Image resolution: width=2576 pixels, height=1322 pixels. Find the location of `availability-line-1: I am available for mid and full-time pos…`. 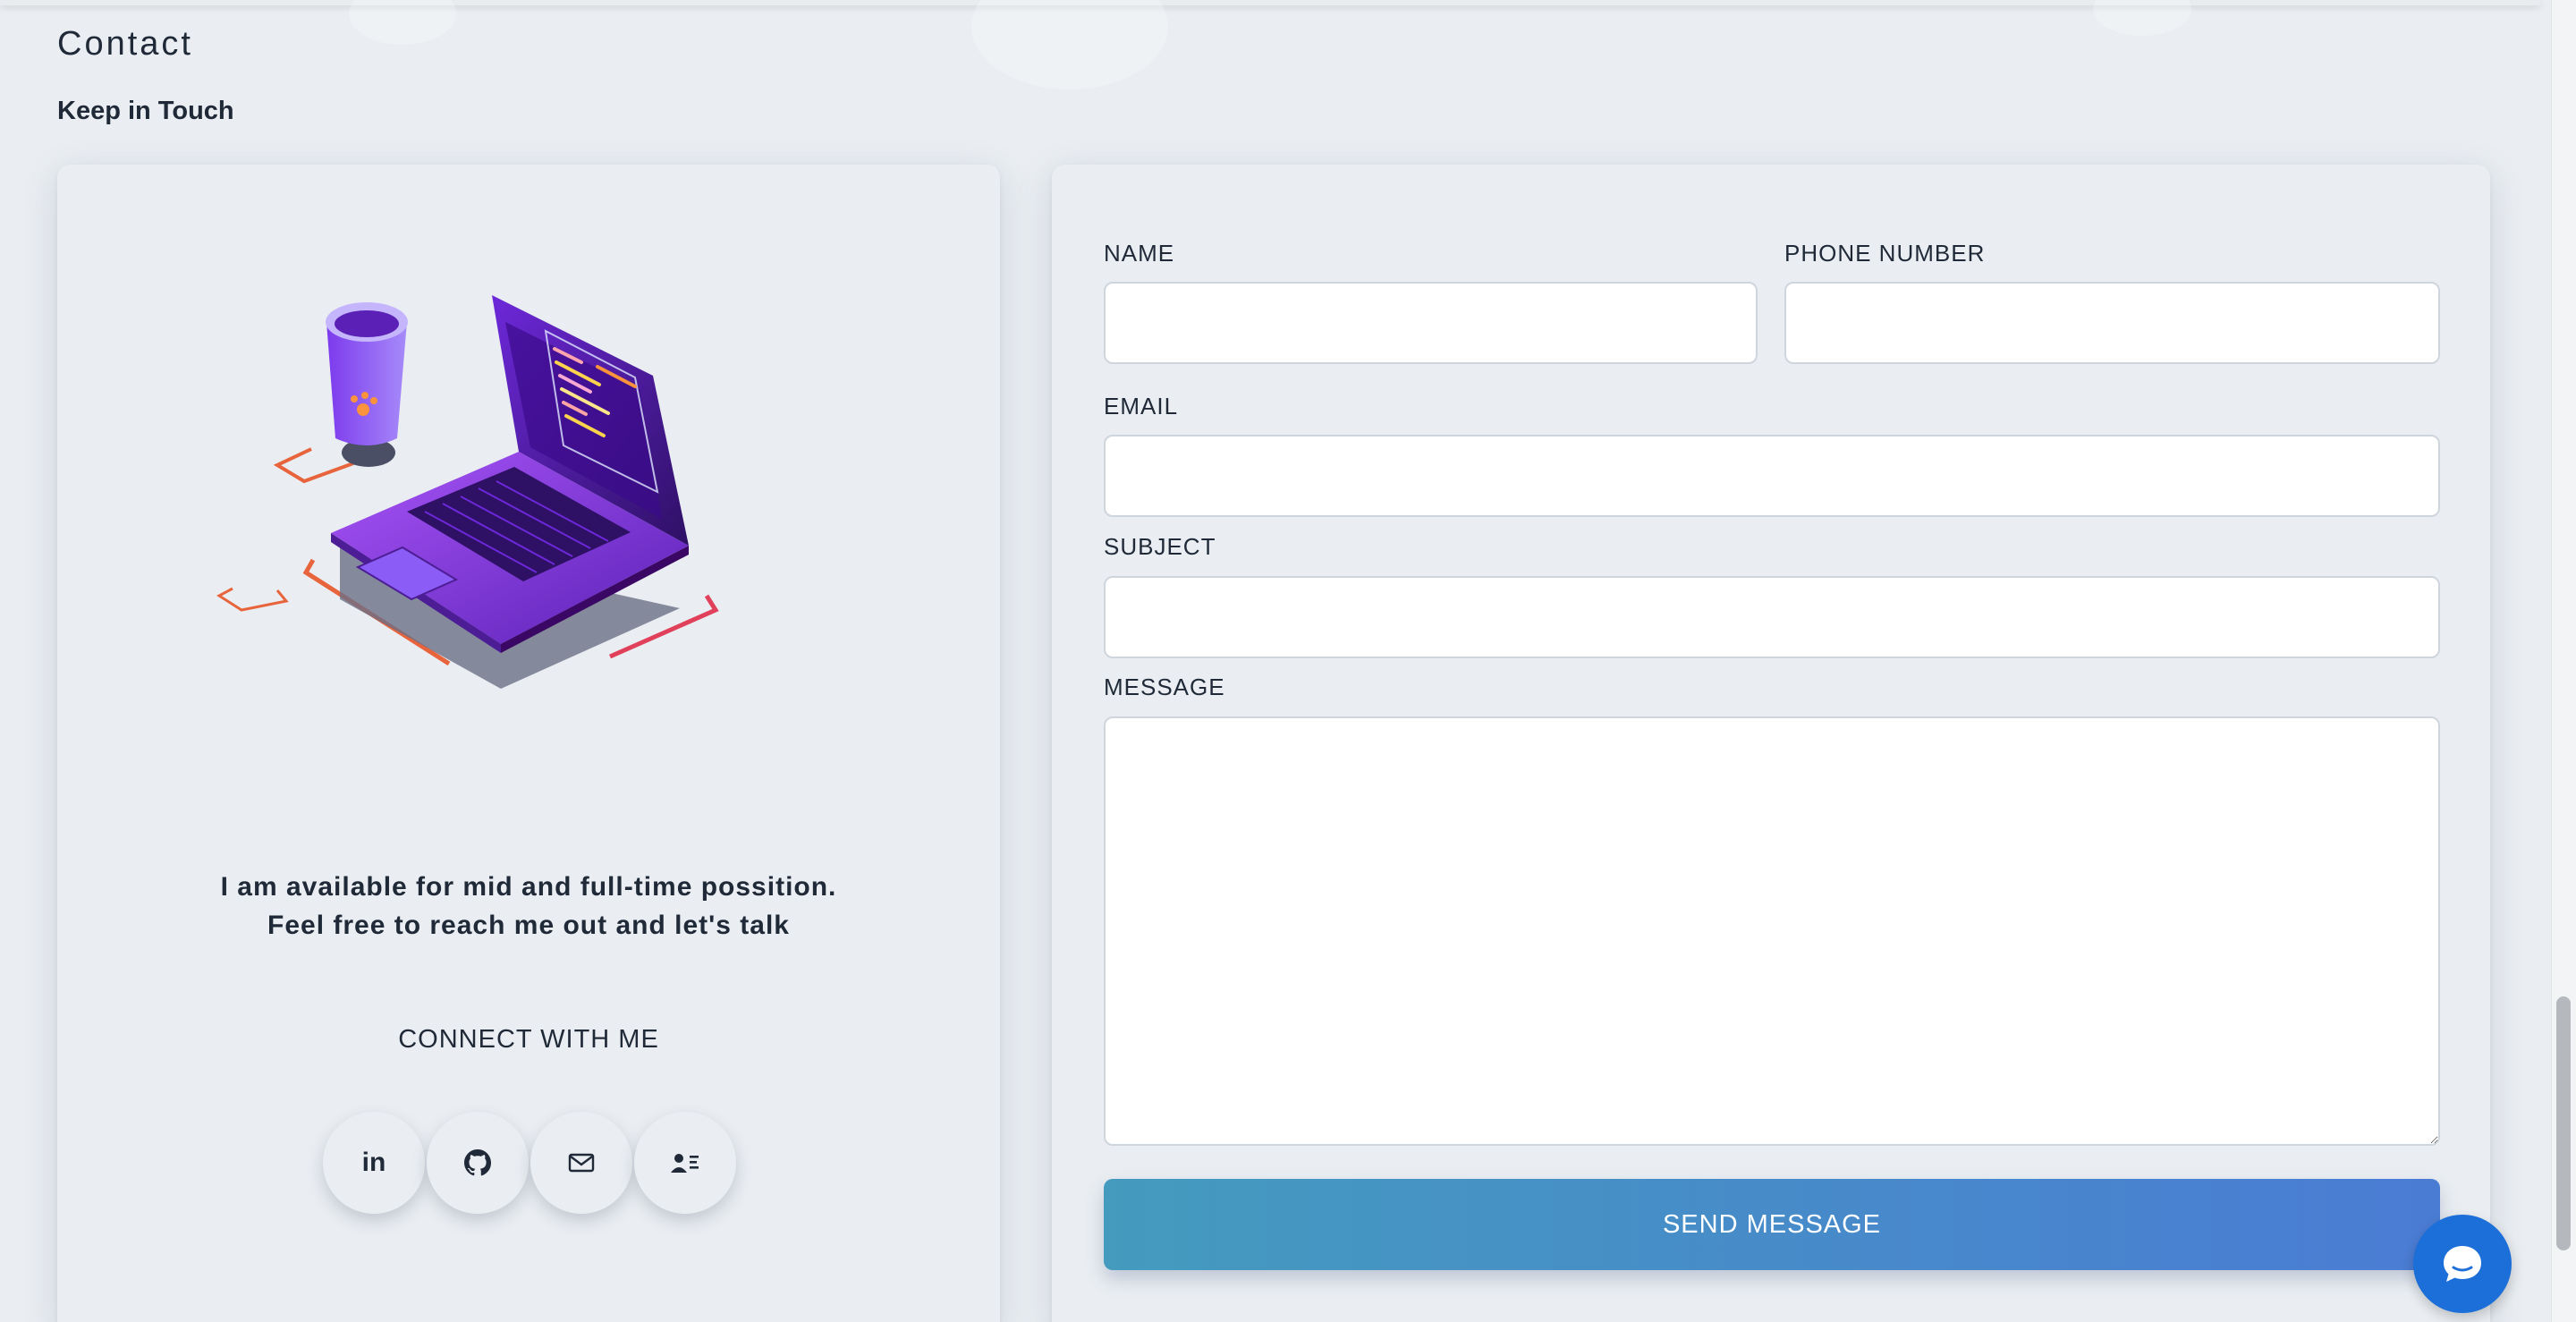

availability-line-1: I am available for mid and full-time pos… is located at coordinates (528, 887).